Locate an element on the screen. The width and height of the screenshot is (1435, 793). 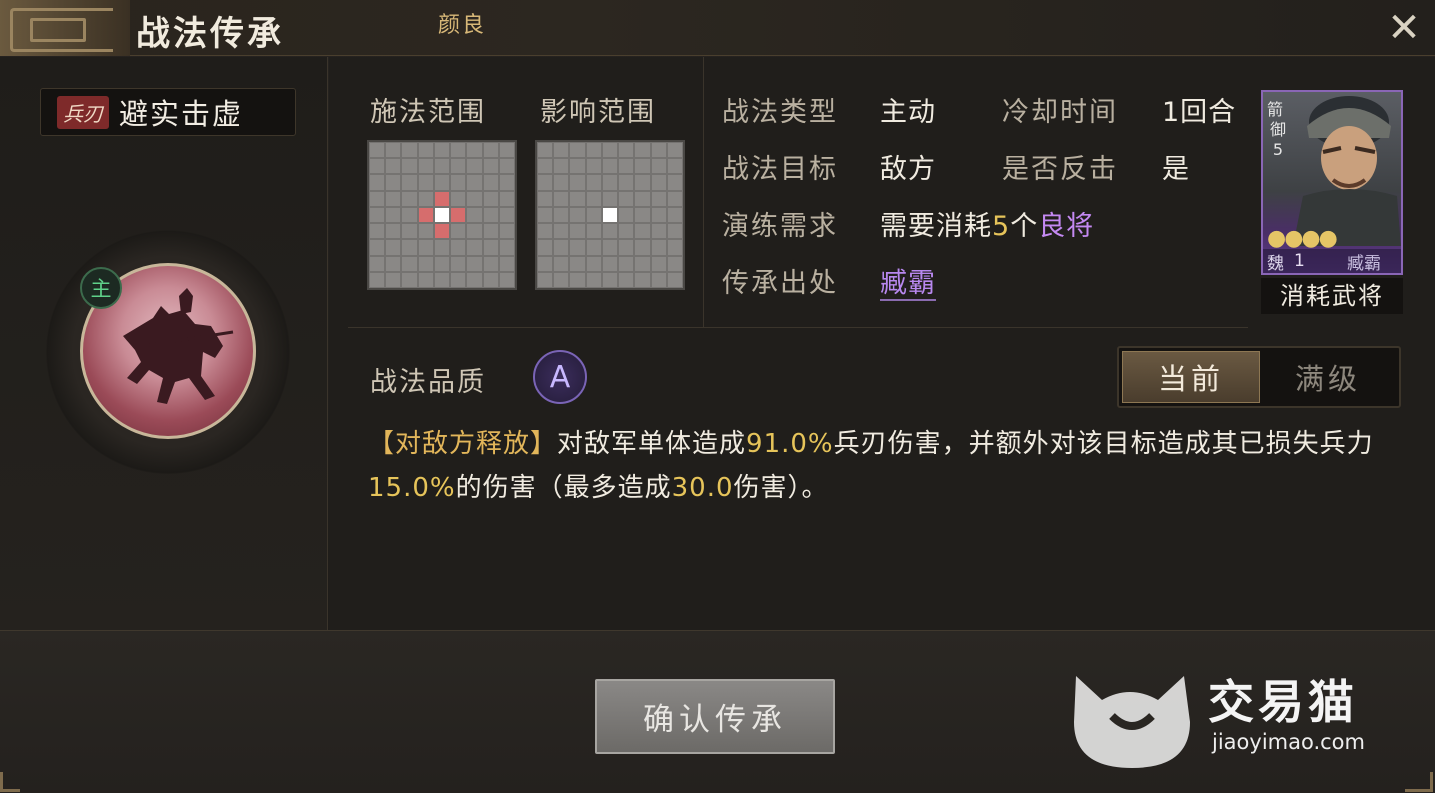
confirm-inherit-button: 确认传承 is located at coordinates (715, 716).